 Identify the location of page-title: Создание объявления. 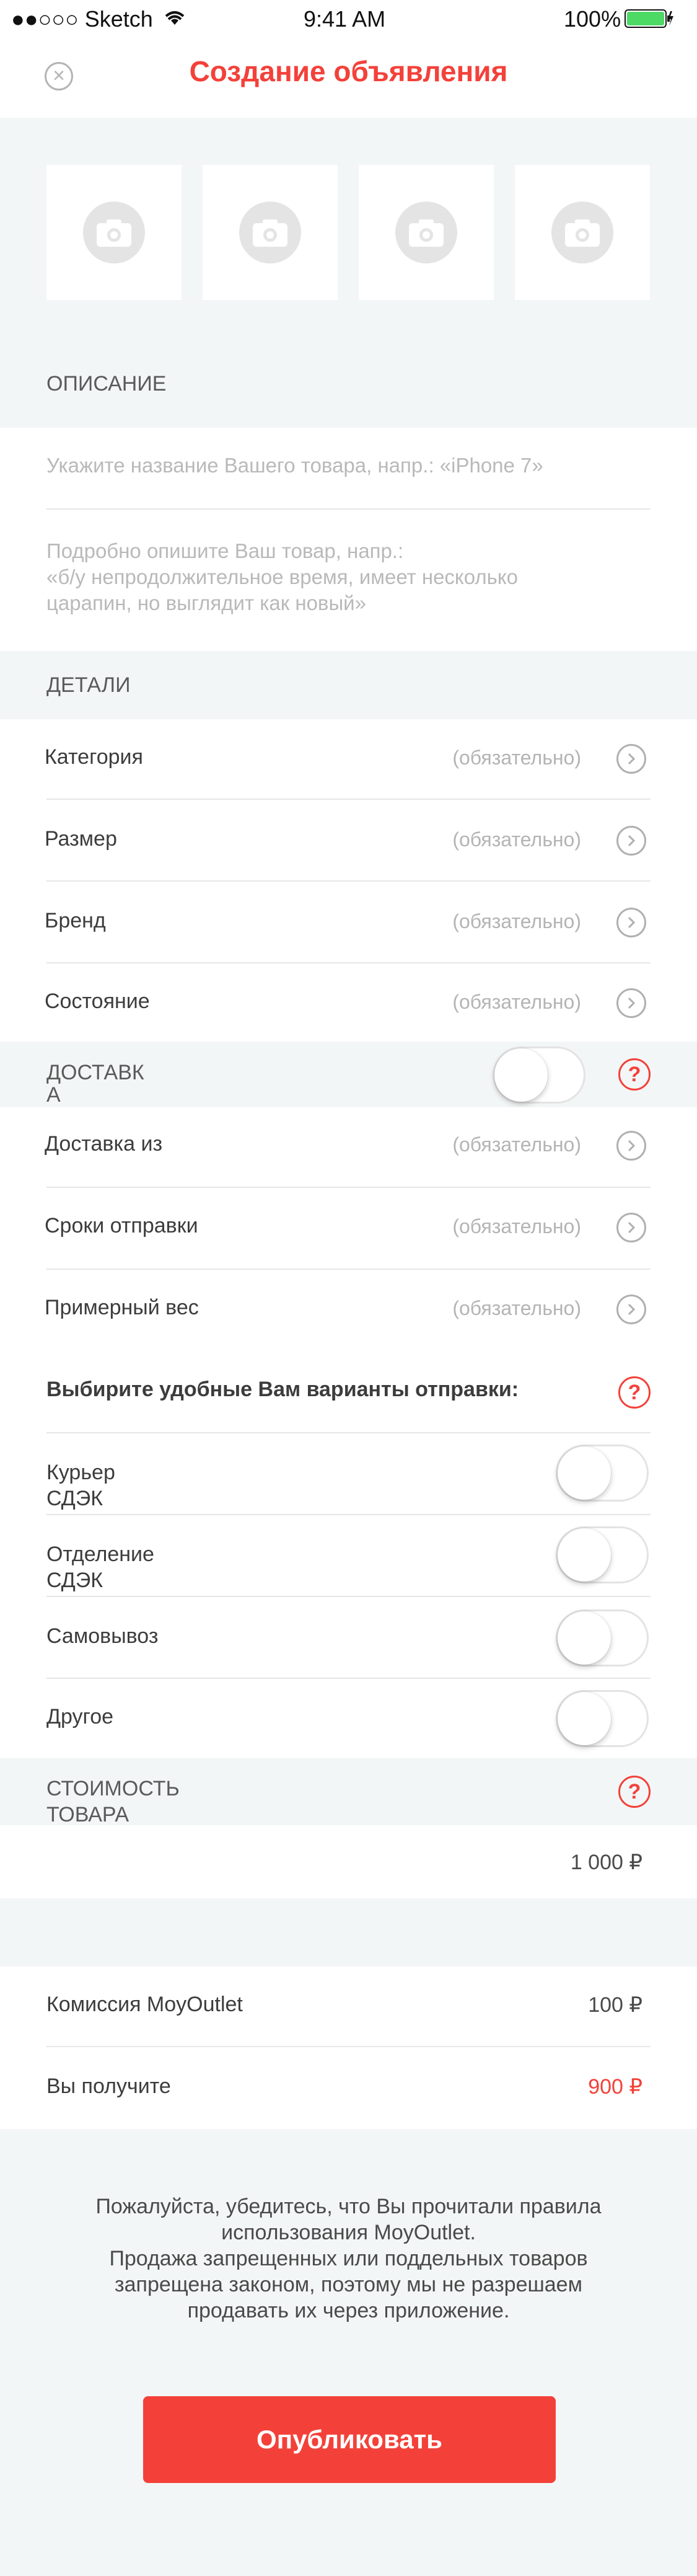
(348, 71).